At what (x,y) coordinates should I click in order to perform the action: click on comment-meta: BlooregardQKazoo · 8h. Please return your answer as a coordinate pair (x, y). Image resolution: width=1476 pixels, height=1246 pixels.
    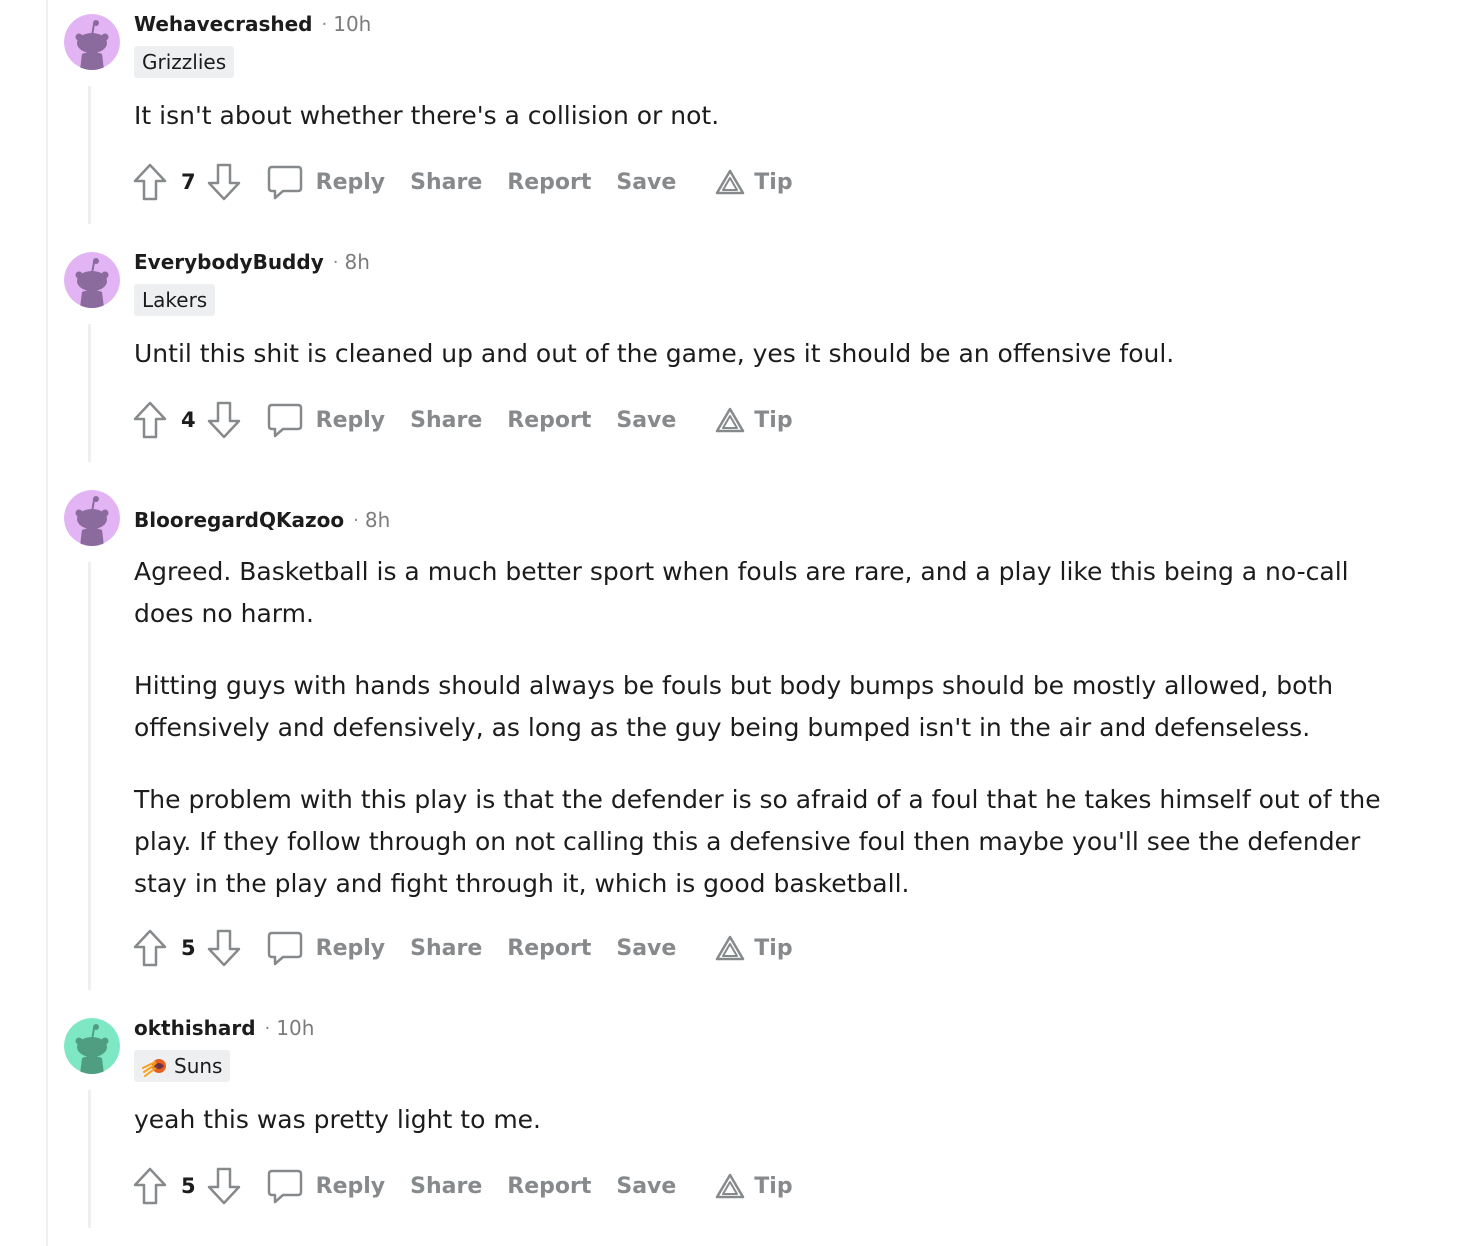
    Looking at the image, I should click on (262, 520).